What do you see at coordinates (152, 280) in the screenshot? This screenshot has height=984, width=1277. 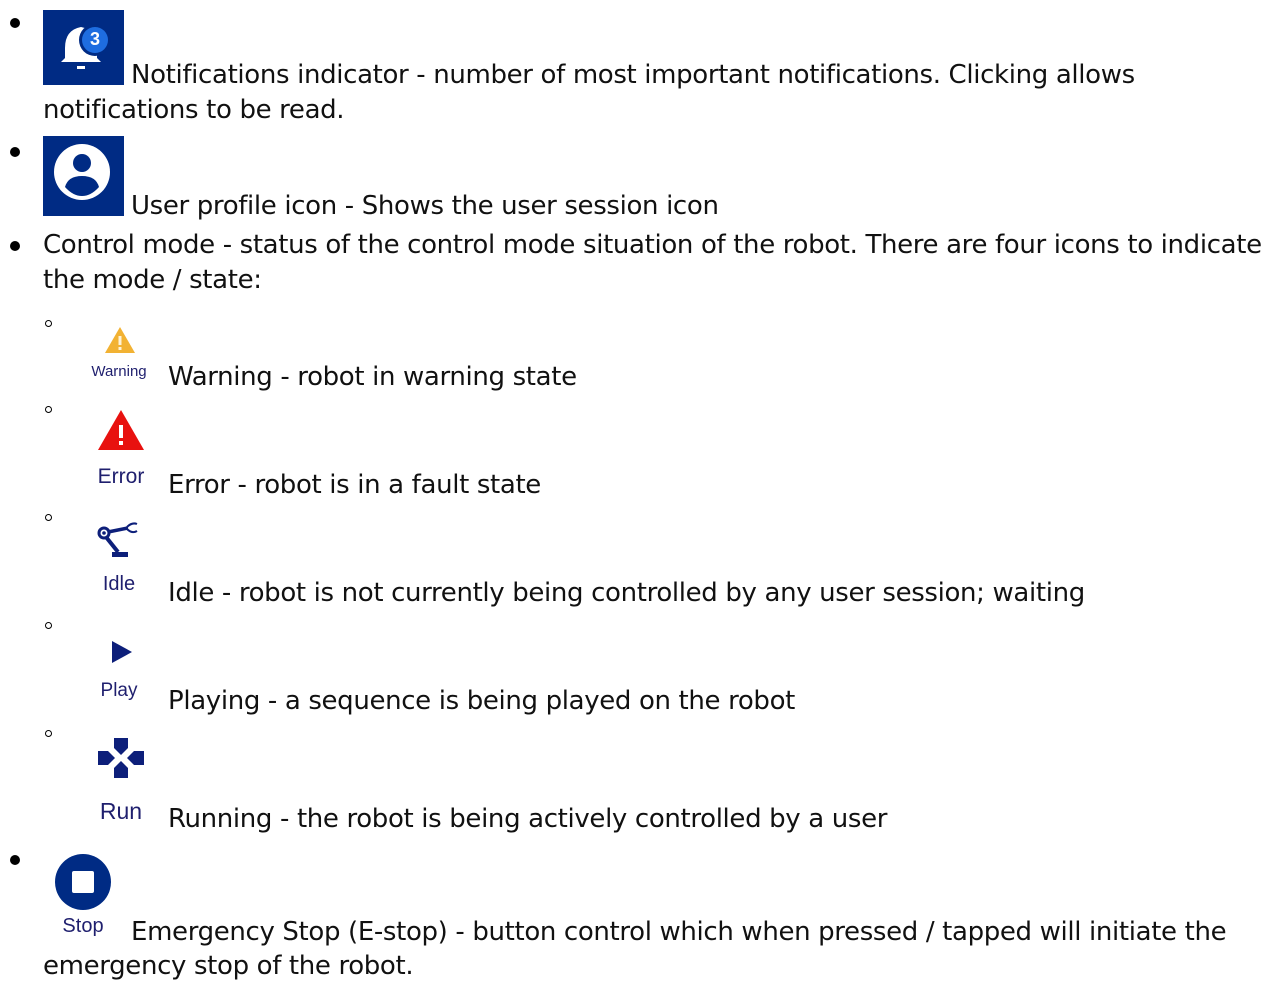 I see `control-mode-description-line2: the mode / state:` at bounding box center [152, 280].